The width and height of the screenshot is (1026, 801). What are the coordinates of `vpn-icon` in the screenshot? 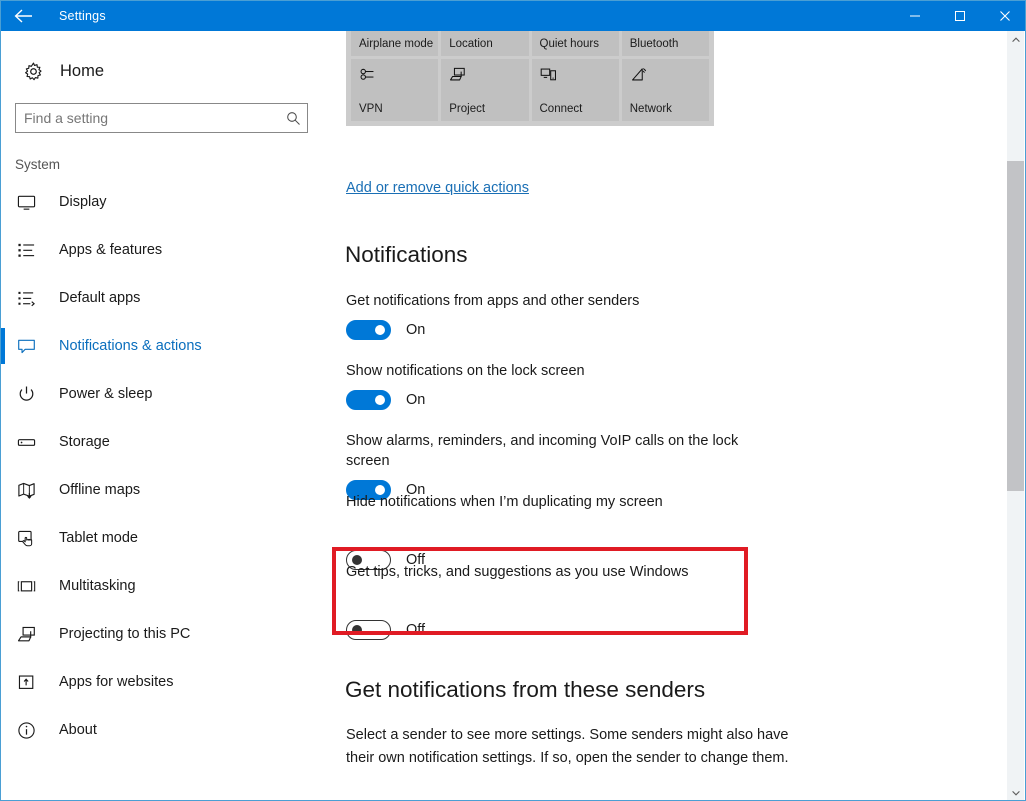 It's located at (367, 77).